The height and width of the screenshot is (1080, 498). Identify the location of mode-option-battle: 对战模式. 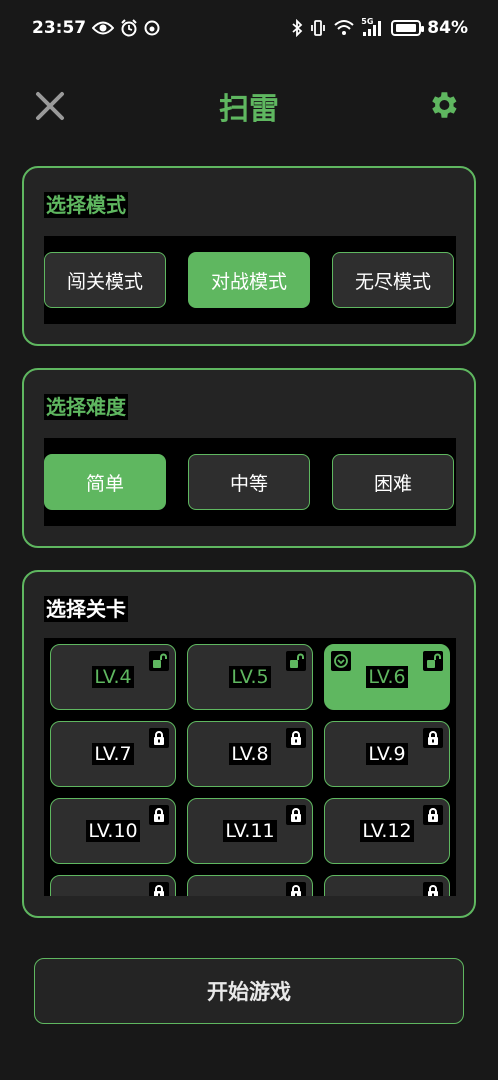
(249, 280).